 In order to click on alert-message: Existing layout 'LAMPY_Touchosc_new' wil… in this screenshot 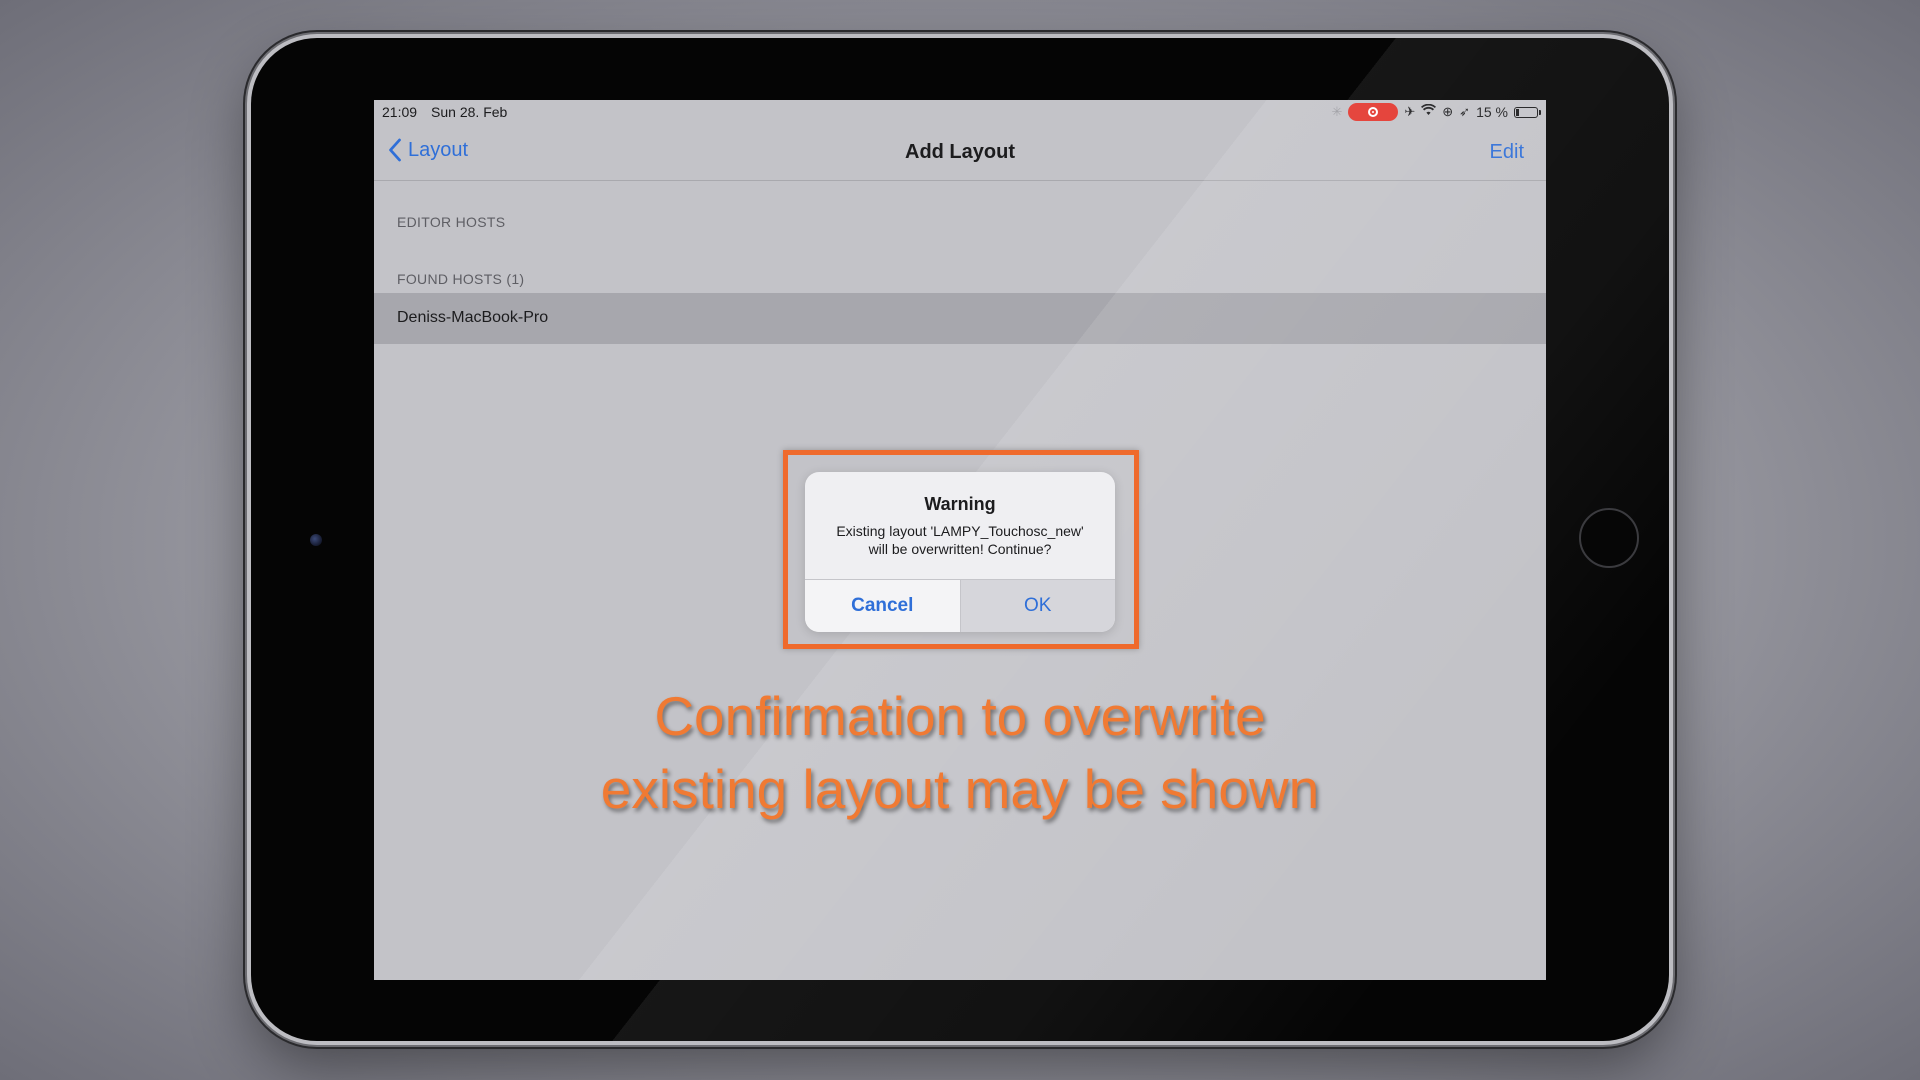, I will do `click(960, 540)`.